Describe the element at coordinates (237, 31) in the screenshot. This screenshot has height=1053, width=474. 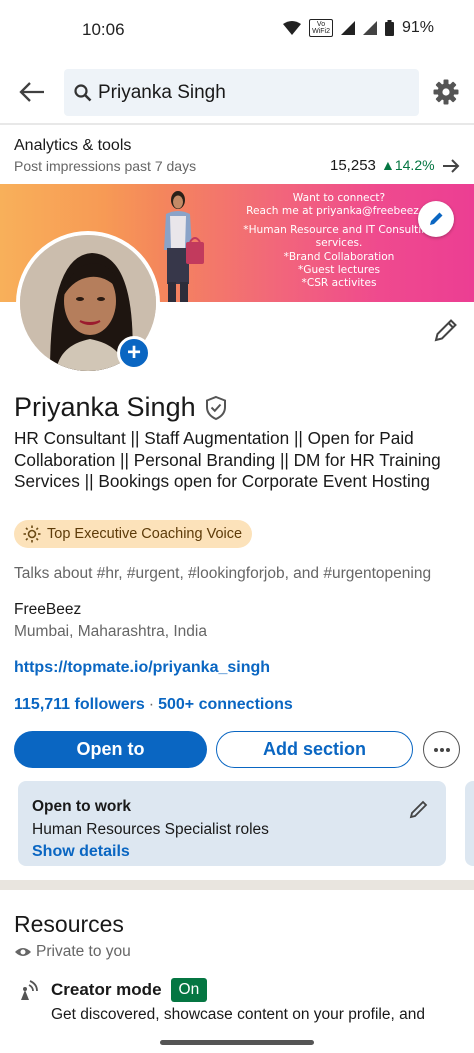
I see `status-bar: 10:06 Vo WiFi2 91%` at that location.